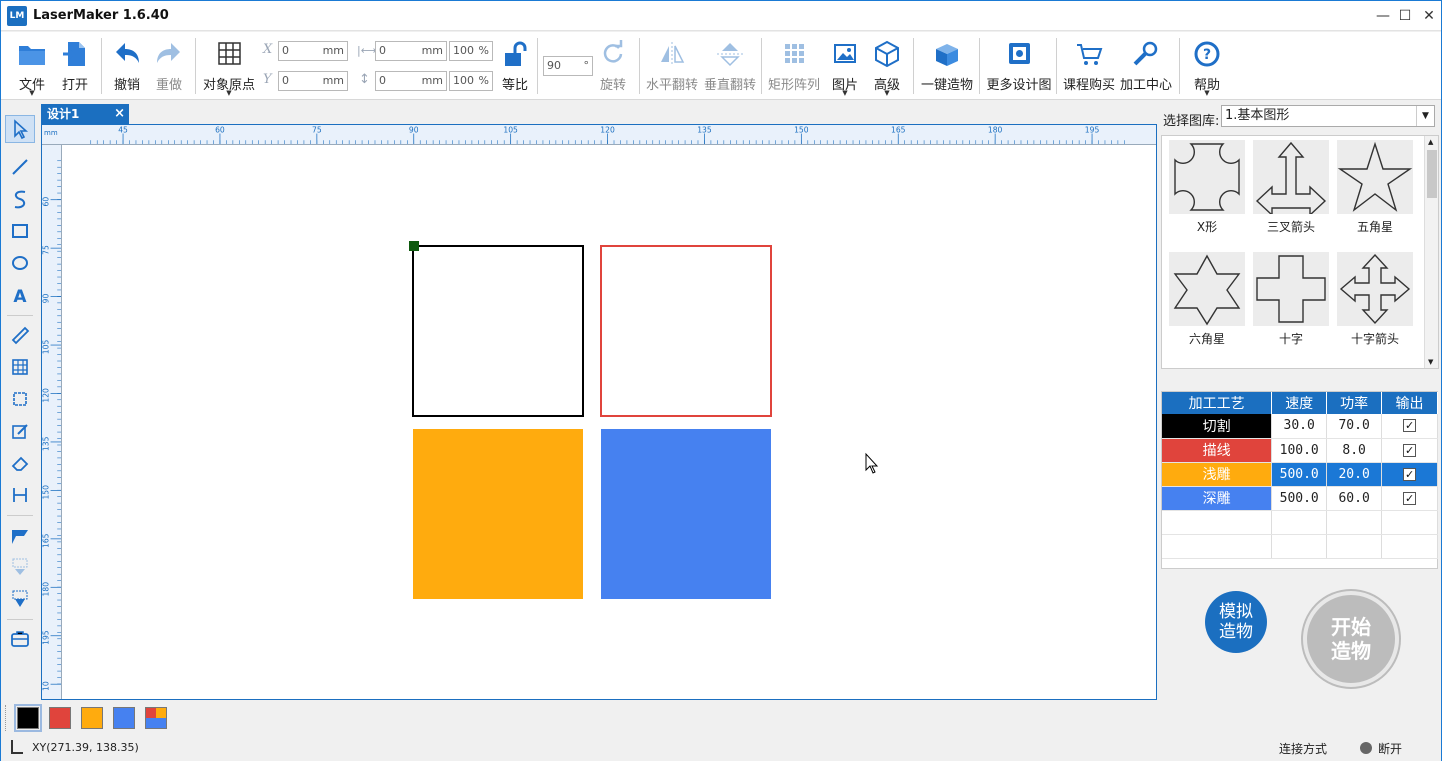  Describe the element at coordinates (1432, 174) in the screenshot. I see `scrollbar-thumb` at that location.